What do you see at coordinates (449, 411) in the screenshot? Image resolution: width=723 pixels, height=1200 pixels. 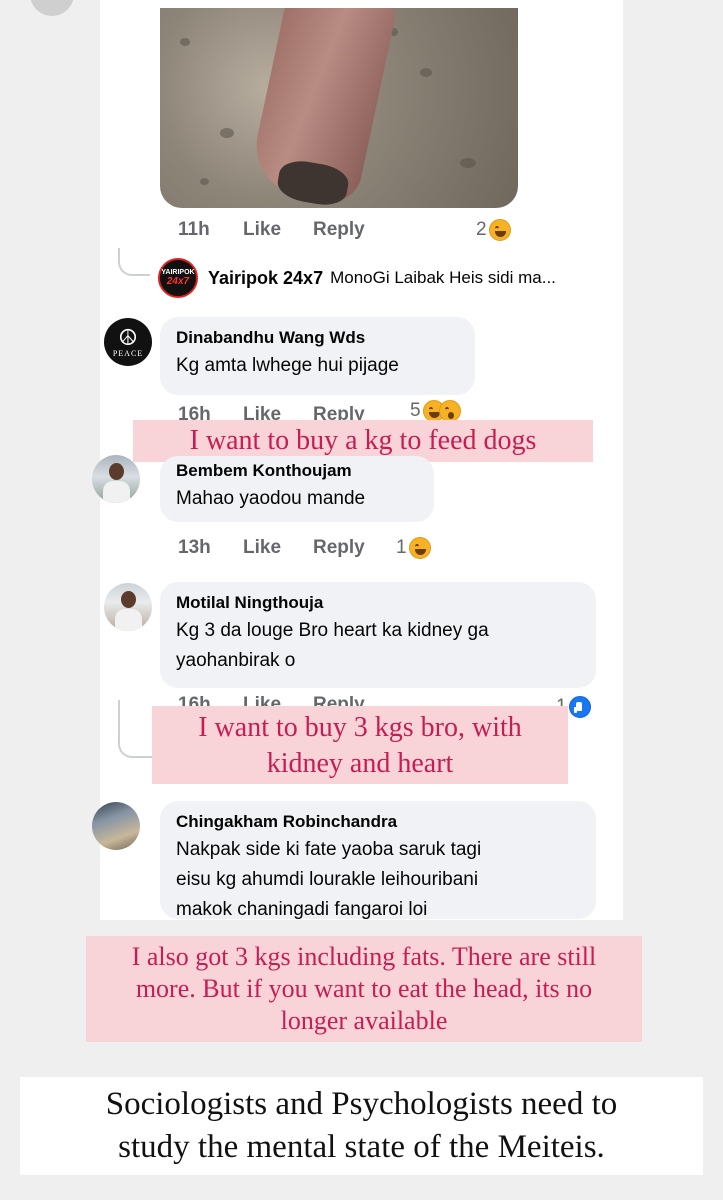 I see `wow-emoji-icon` at bounding box center [449, 411].